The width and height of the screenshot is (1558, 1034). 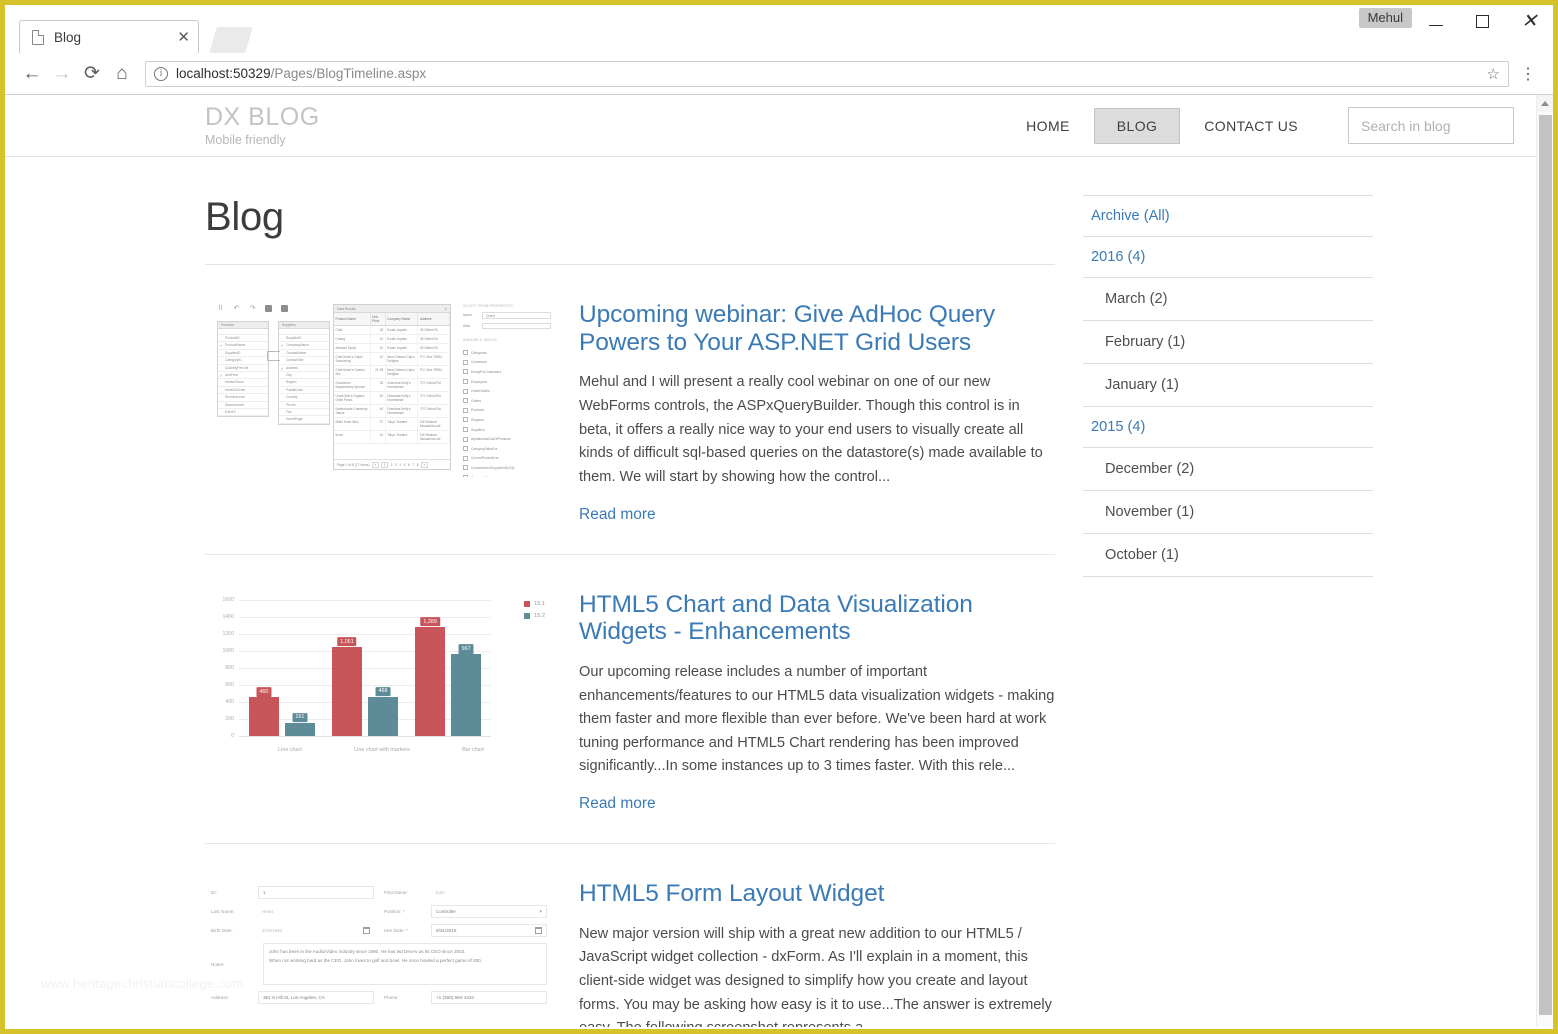 What do you see at coordinates (366, 931) in the screenshot?
I see `calendar-icon` at bounding box center [366, 931].